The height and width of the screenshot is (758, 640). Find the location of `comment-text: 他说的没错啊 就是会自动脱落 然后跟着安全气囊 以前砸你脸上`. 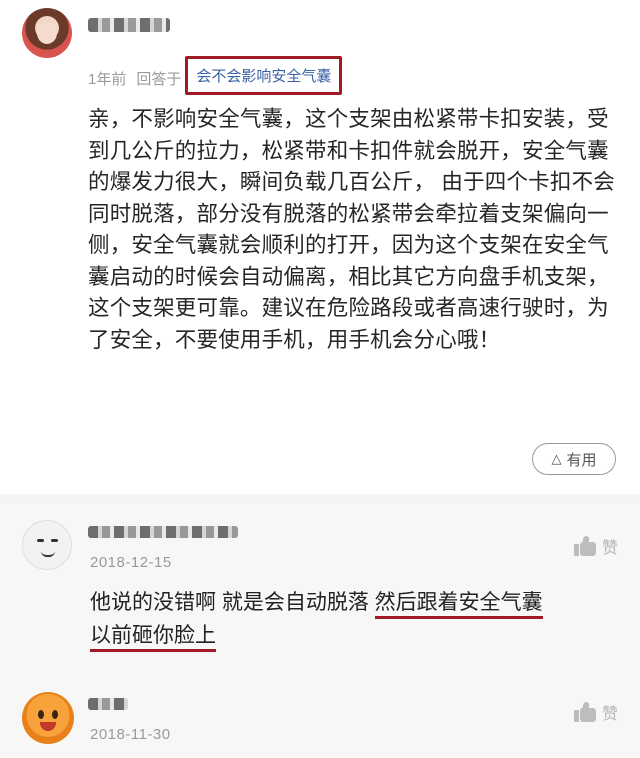

comment-text: 他说的没错啊 就是会自动脱落 然后跟着安全气囊 以前砸你脸上 is located at coordinates (355, 619).